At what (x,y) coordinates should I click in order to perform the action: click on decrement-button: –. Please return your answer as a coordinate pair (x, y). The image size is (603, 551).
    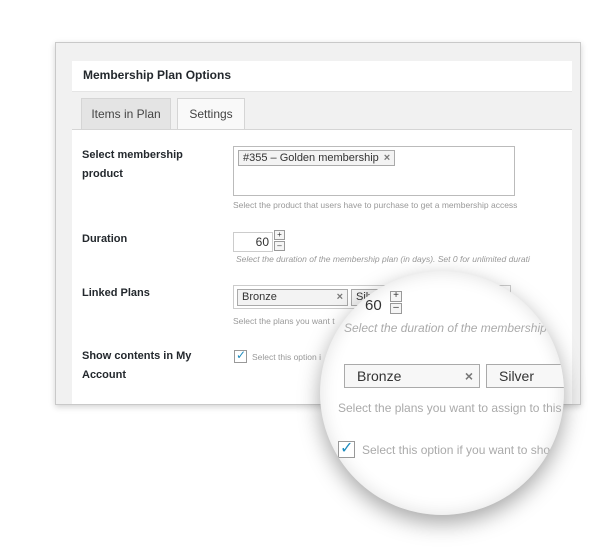
    Looking at the image, I should click on (279, 246).